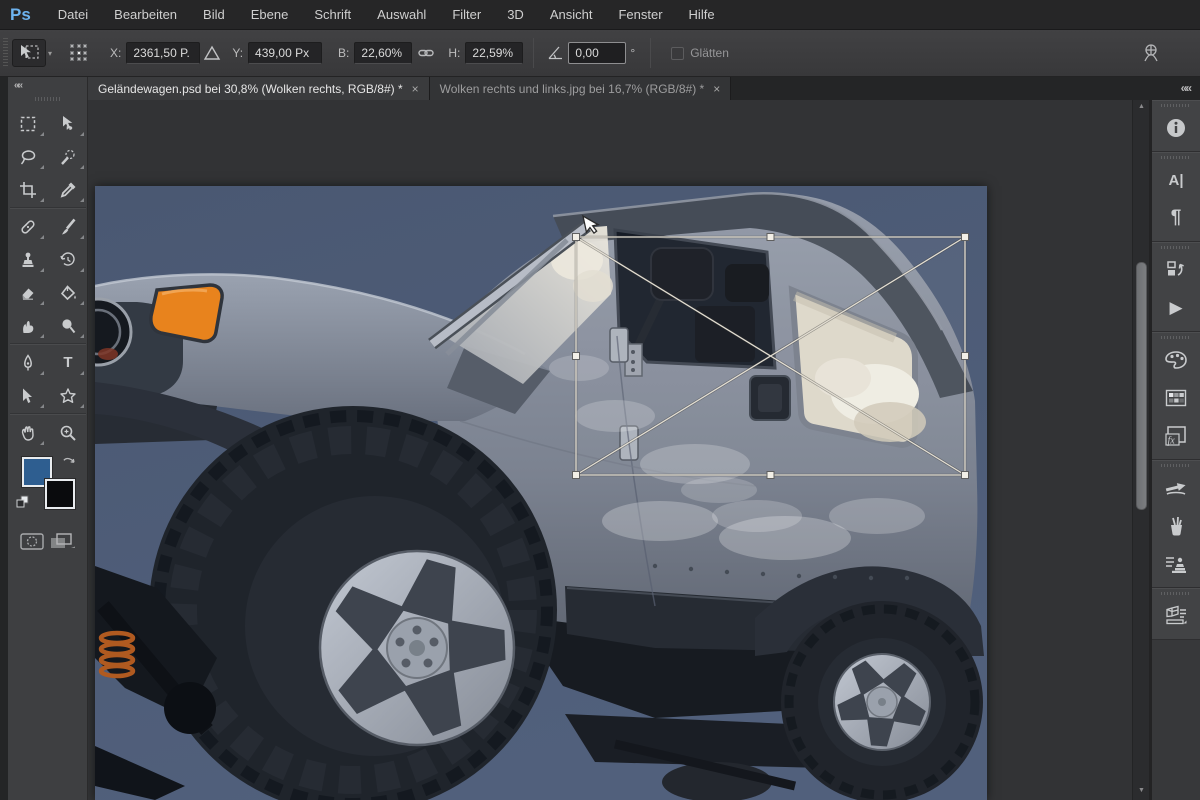  I want to click on menu-ansicht: Ansicht, so click(571, 15).